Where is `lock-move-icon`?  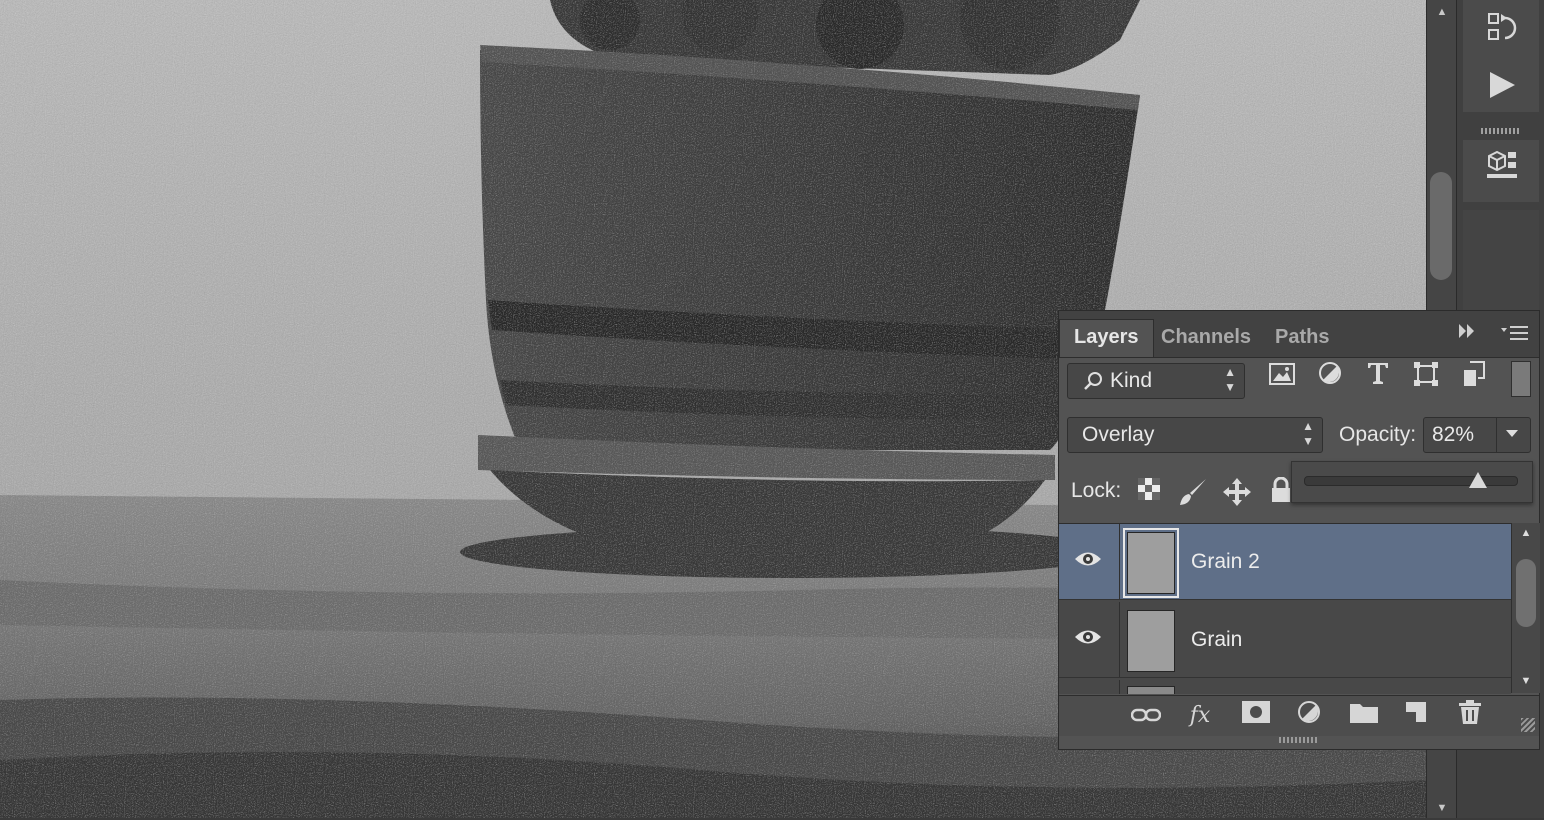 lock-move-icon is located at coordinates (1237, 493).